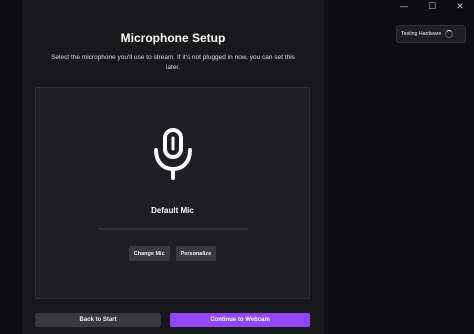 This screenshot has width=474, height=334. I want to click on close-button: ✕, so click(460, 7).